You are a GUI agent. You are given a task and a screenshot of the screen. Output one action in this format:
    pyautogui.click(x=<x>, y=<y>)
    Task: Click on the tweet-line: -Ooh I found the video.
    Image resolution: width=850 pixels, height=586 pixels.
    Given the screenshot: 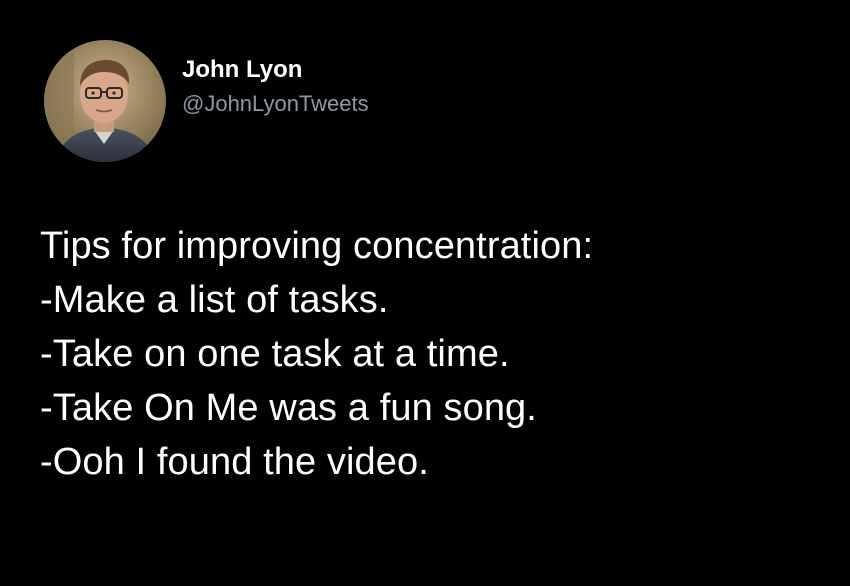 What is the action you would take?
    pyautogui.click(x=234, y=462)
    